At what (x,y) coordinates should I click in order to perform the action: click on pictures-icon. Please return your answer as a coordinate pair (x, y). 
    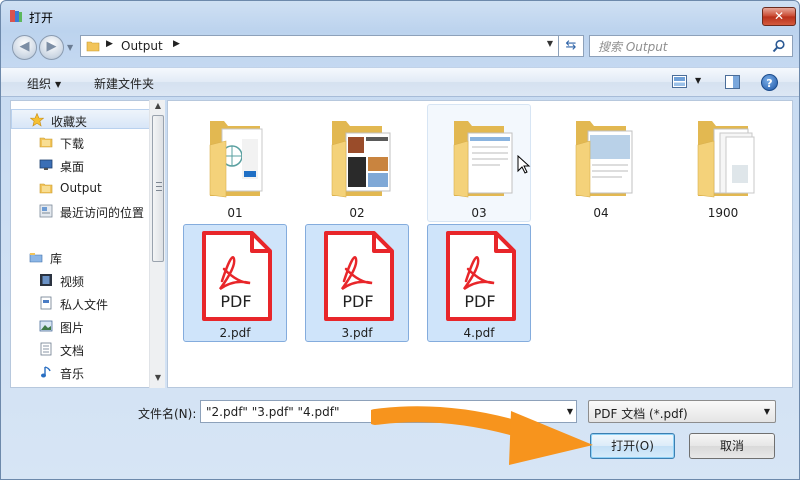
    Looking at the image, I should click on (46, 326).